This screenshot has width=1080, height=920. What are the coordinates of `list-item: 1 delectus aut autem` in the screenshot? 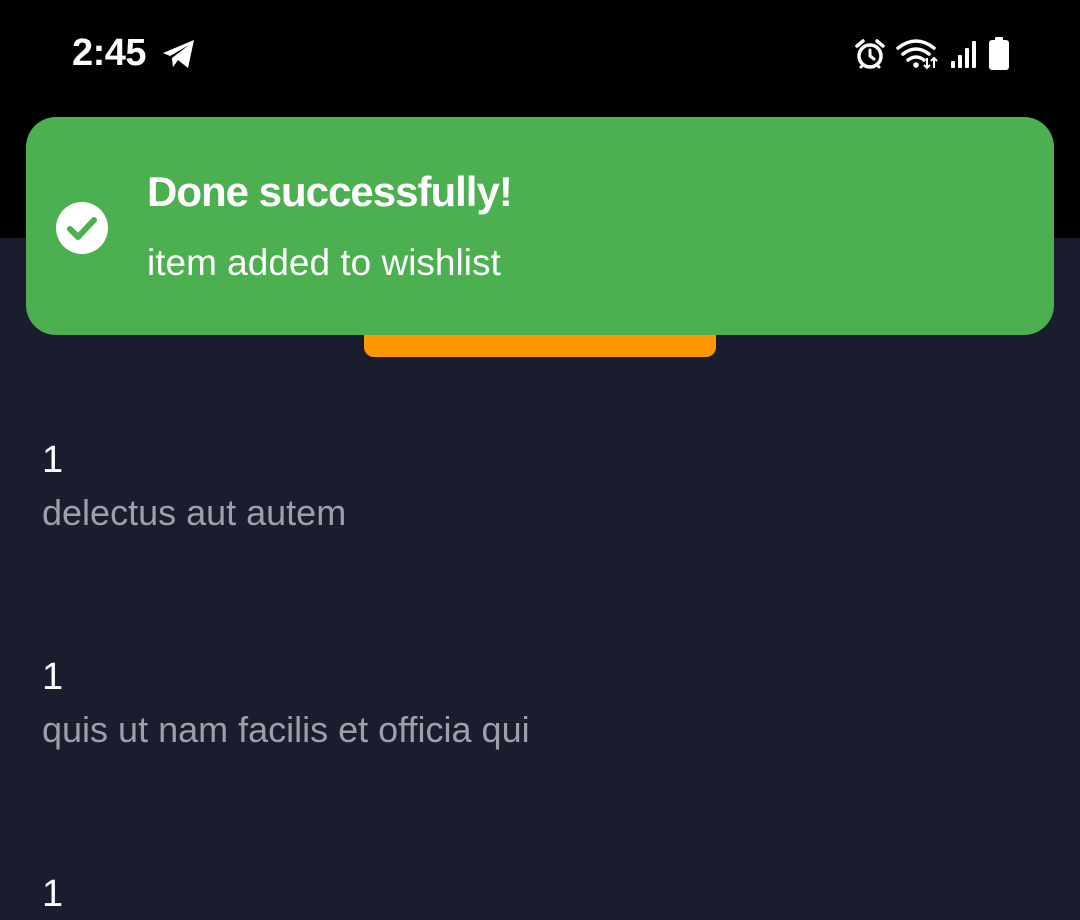 It's located at (542, 486).